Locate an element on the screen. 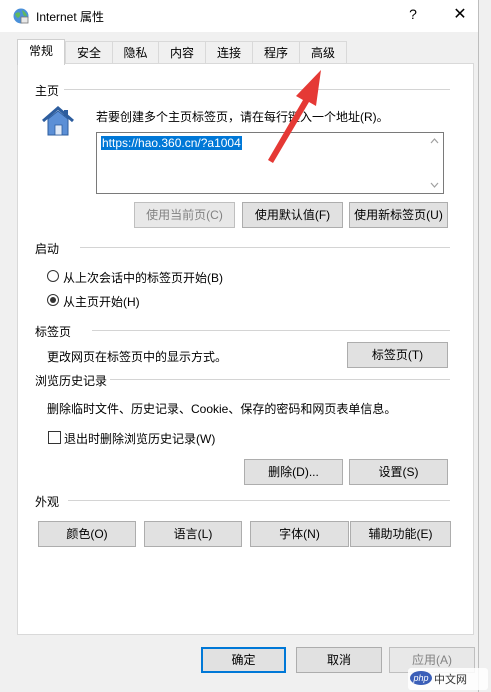 The image size is (491, 692). textarea-scrollbar is located at coordinates (434, 163).